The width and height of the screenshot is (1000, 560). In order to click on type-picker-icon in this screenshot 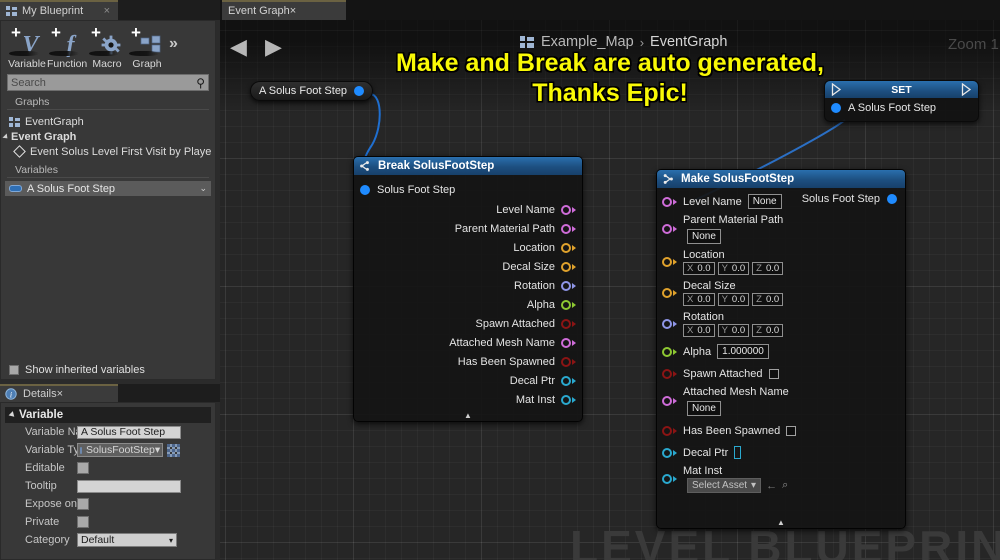, I will do `click(173, 450)`.